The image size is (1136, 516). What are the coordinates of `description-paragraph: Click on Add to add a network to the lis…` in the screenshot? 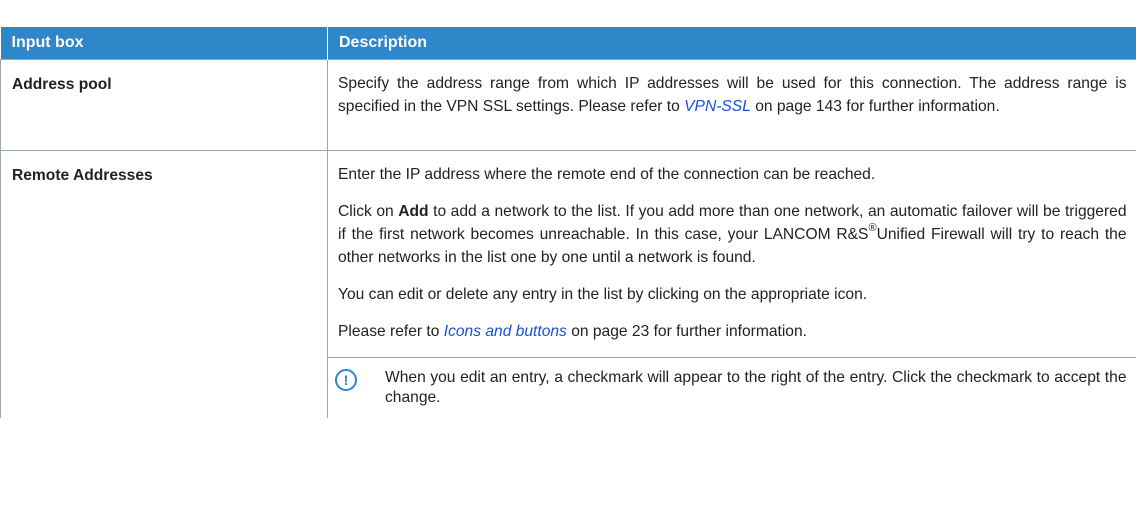 It's located at (732, 234).